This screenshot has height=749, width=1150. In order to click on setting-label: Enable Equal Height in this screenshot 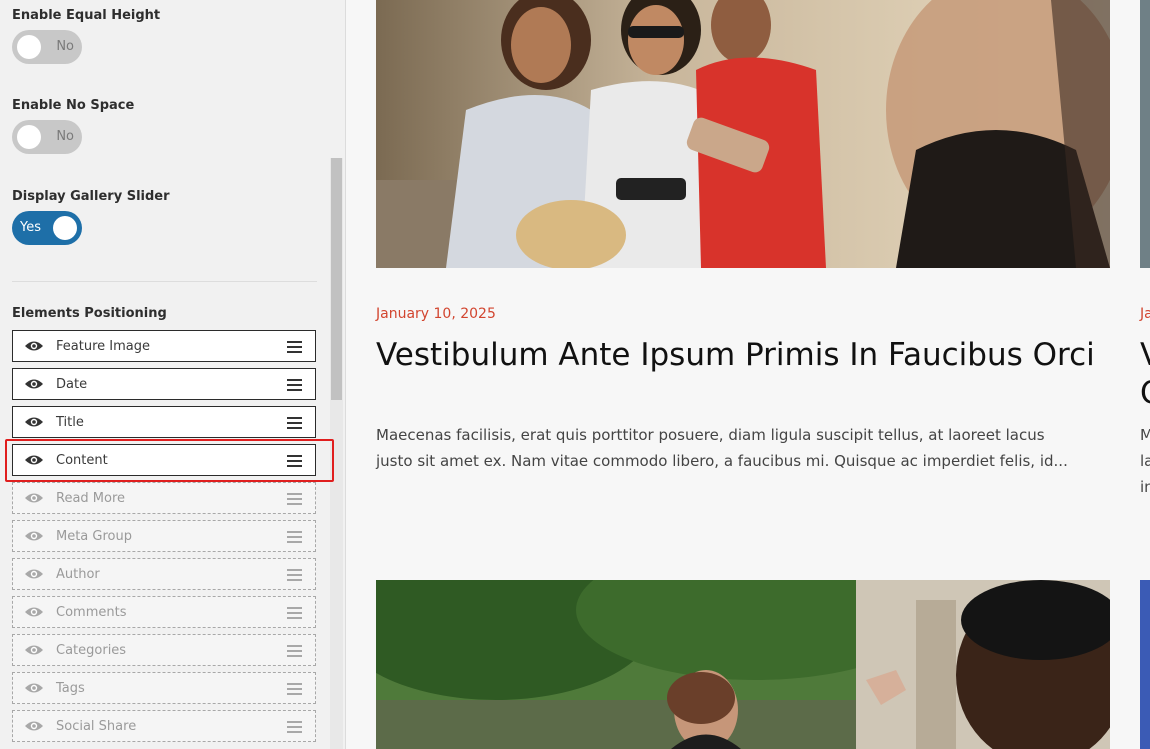, I will do `click(86, 15)`.